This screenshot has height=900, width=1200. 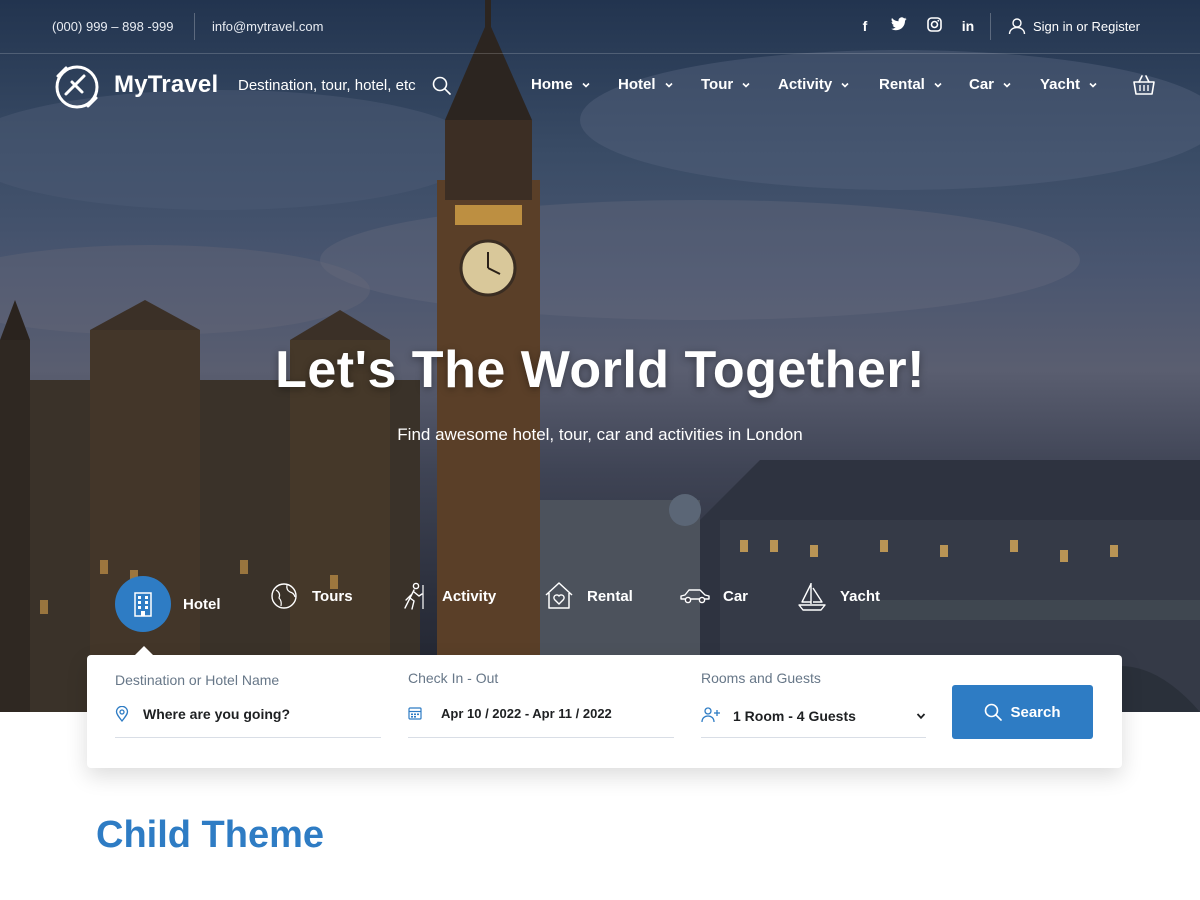 I want to click on map-pin-icon, so click(x=122, y=714).